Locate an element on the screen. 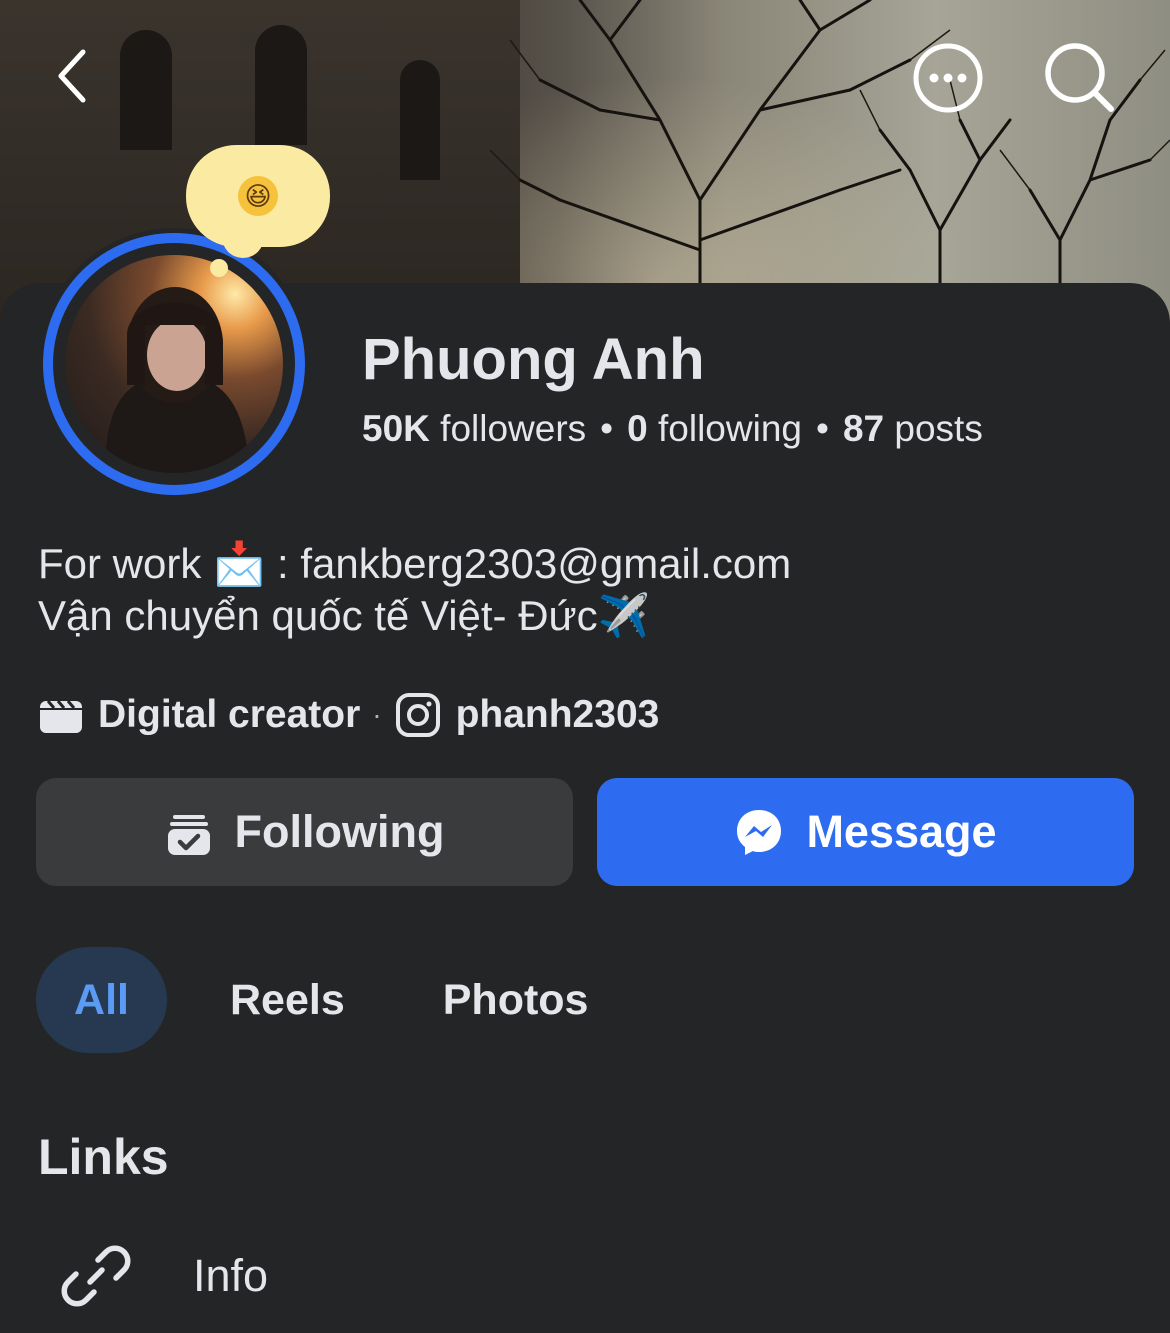 This screenshot has height=1333, width=1170. category-label: Digital creator is located at coordinates (229, 714).